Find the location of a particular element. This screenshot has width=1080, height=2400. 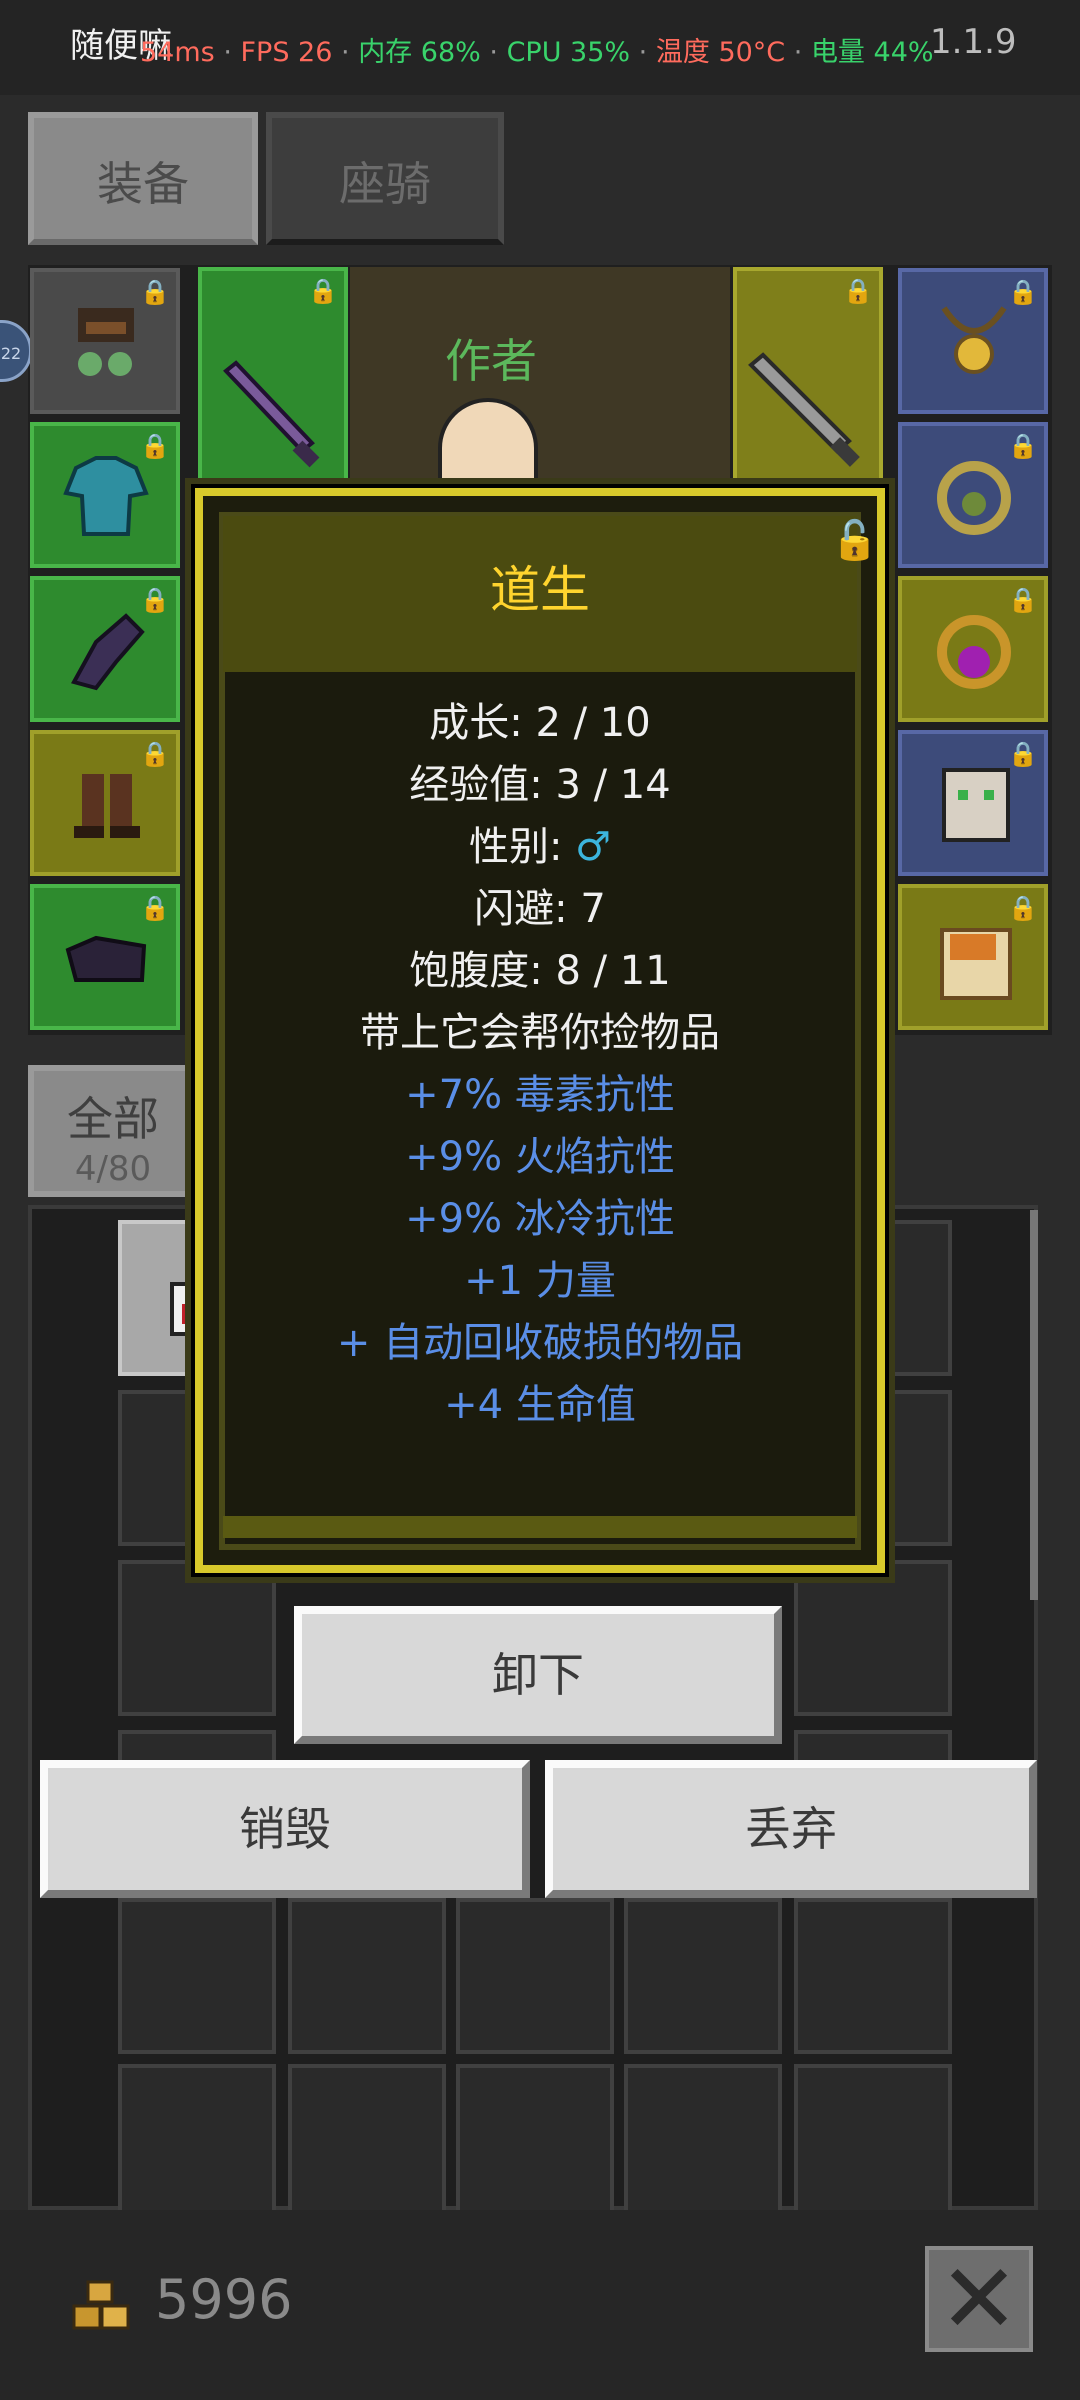

equip-slot-cloak: 🔒 is located at coordinates (105, 957).